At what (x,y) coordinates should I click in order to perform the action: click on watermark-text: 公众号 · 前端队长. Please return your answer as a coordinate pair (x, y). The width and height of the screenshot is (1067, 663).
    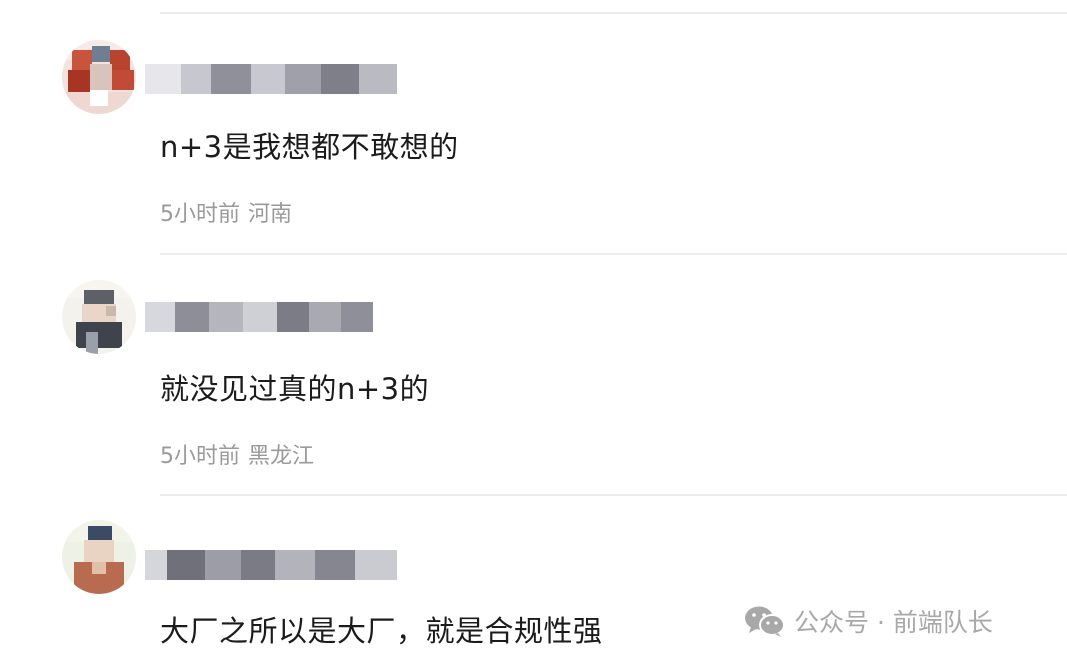
    Looking at the image, I should click on (893, 622).